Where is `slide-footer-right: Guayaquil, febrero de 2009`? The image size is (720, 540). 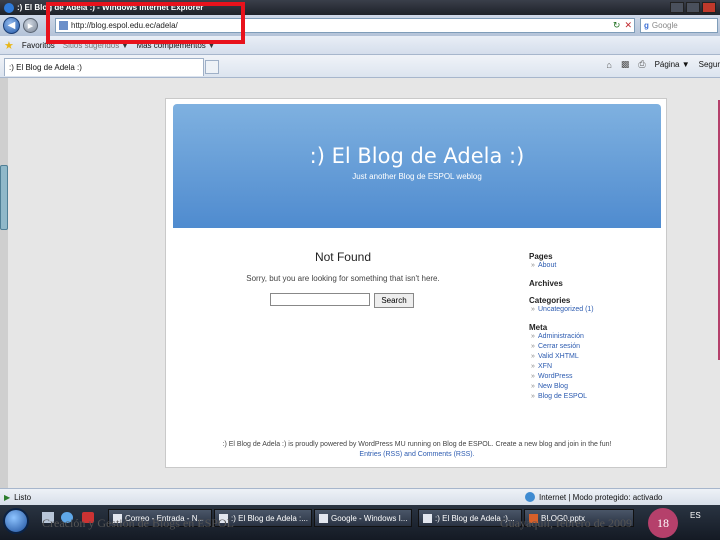 slide-footer-right: Guayaquil, febrero de 2009 is located at coordinates (566, 523).